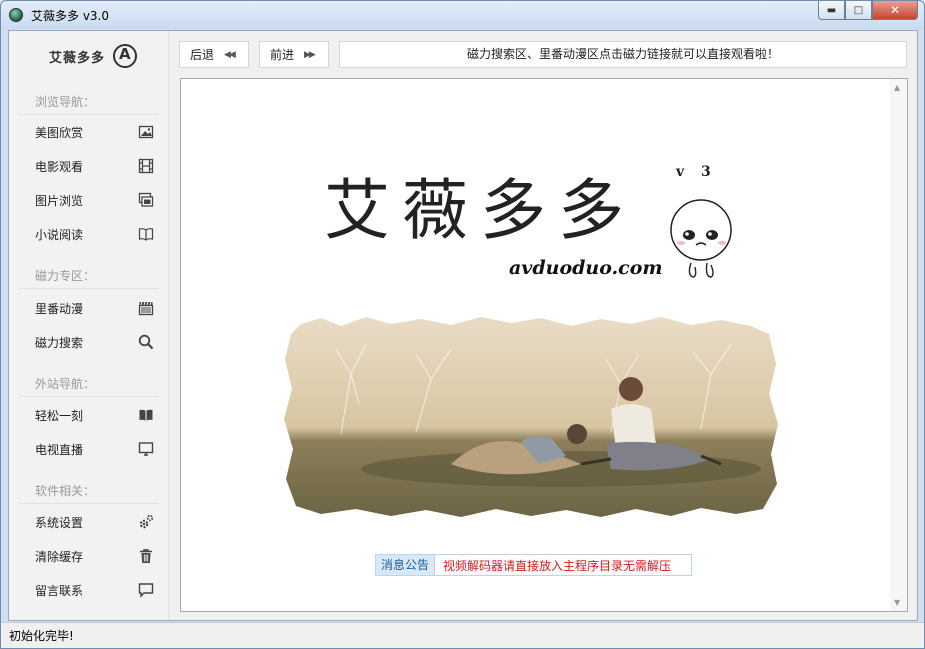 The image size is (925, 649). Describe the element at coordinates (88, 342) in the screenshot. I see `sidebar-item-magnet-search: 磁力搜索` at that location.